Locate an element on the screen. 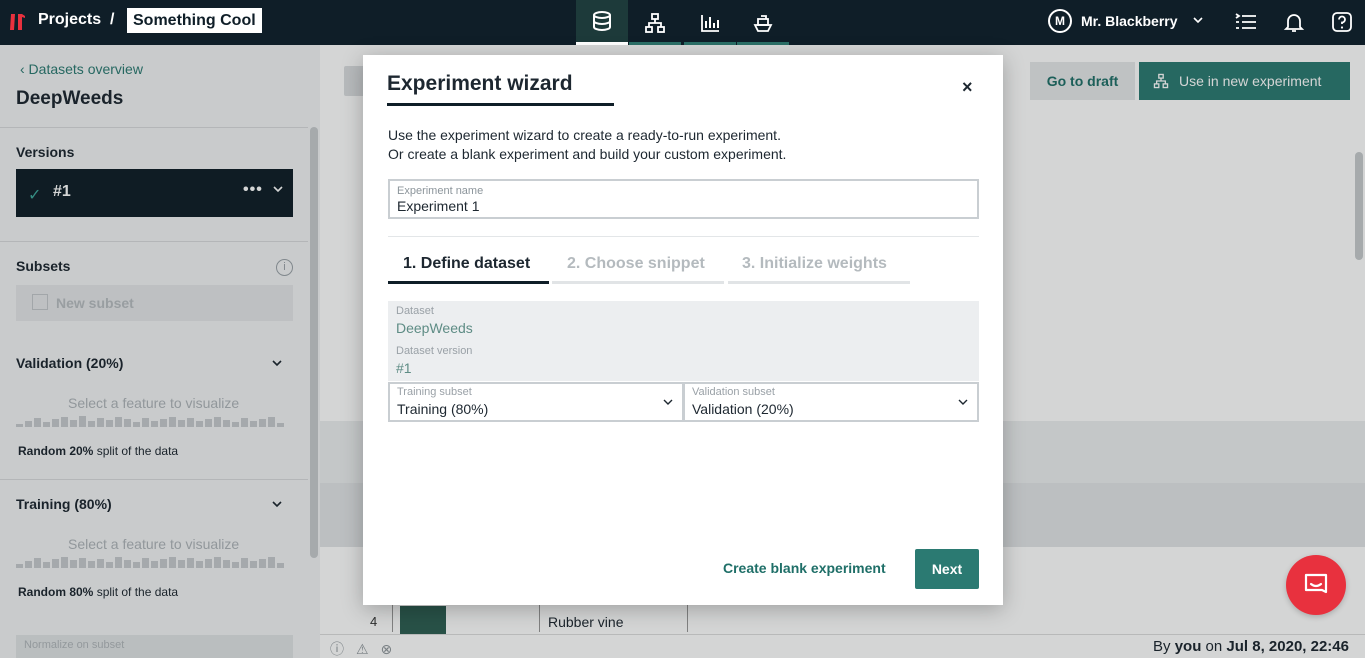 Image resolution: width=1365 pixels, height=658 pixels. help-icon is located at coordinates (1342, 22).